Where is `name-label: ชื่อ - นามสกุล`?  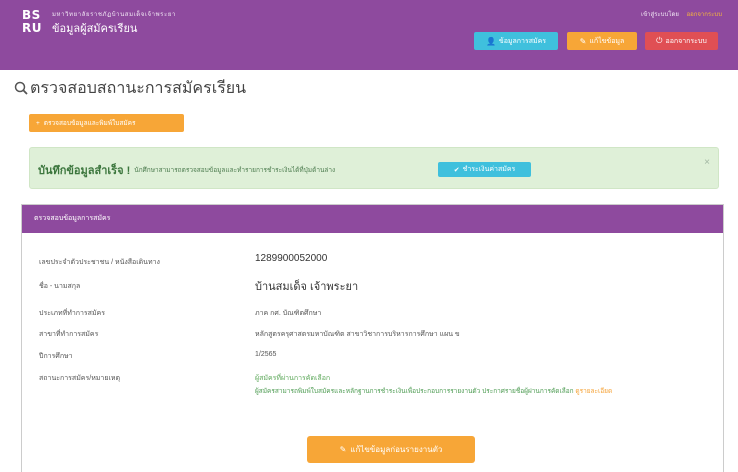 name-label: ชื่อ - นามสกุล is located at coordinates (60, 286).